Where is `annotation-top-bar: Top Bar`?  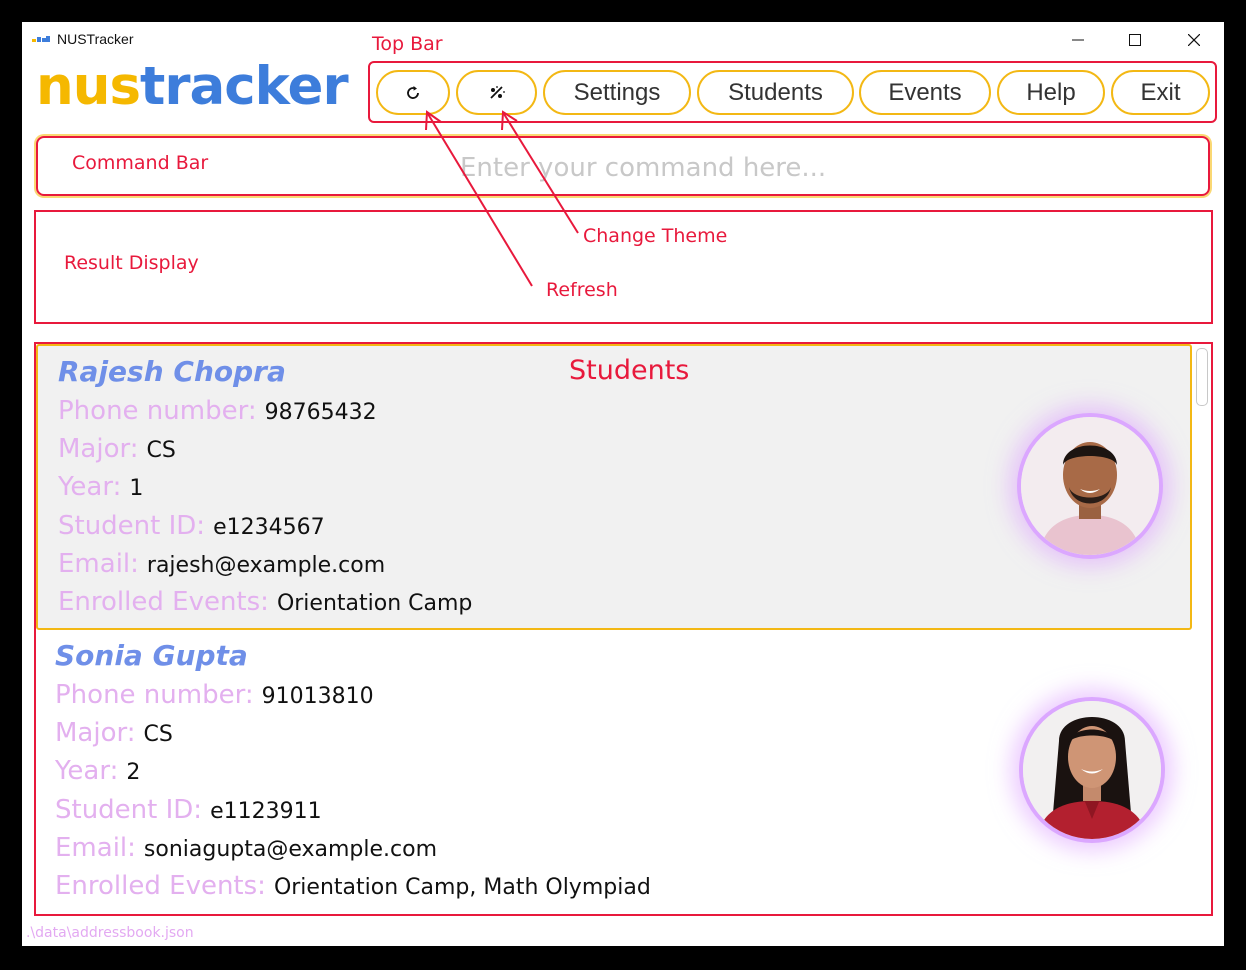
annotation-top-bar: Top Bar is located at coordinates (407, 44).